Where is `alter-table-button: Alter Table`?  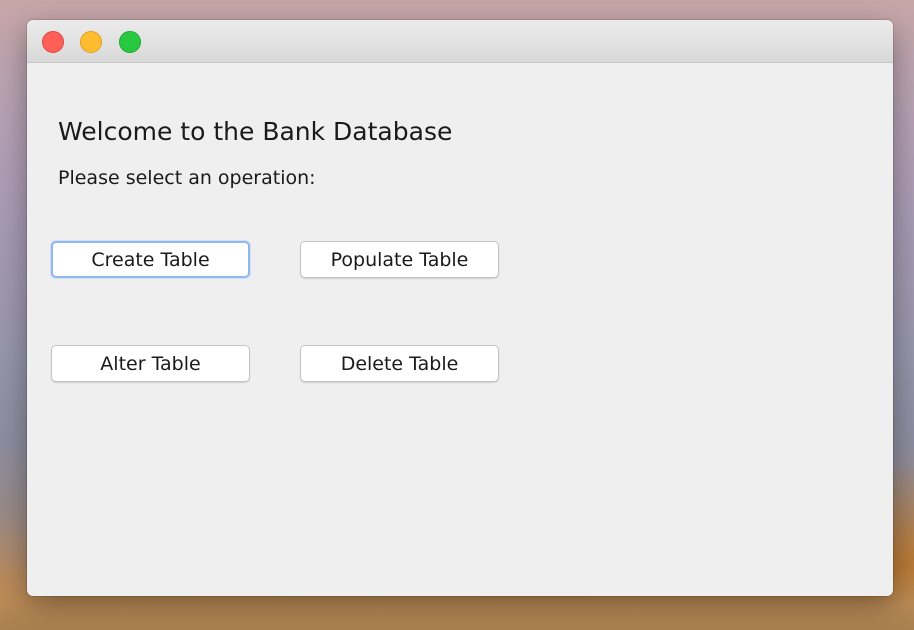
alter-table-button: Alter Table is located at coordinates (150, 363).